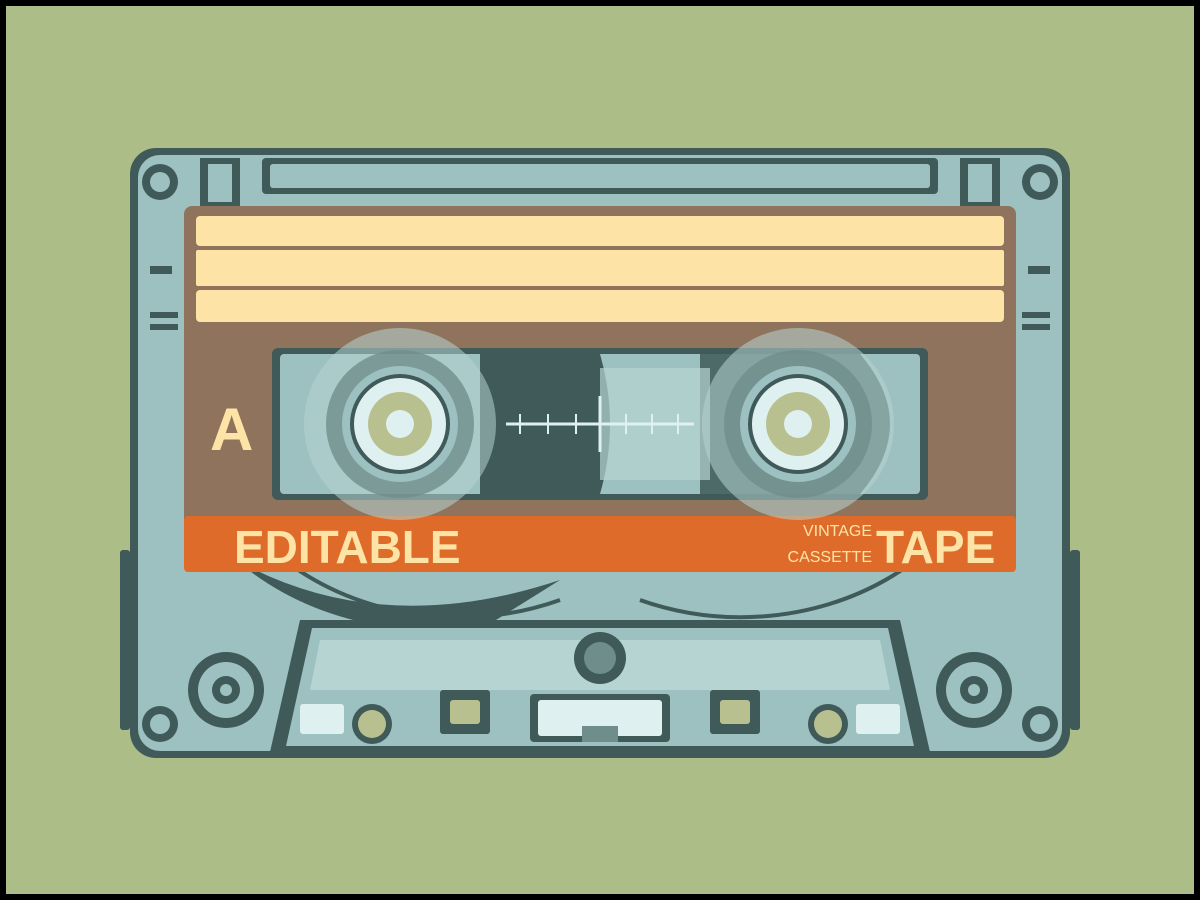 The image size is (1200, 900). I want to click on subtitle-line1: VINTAGE, so click(837, 531).